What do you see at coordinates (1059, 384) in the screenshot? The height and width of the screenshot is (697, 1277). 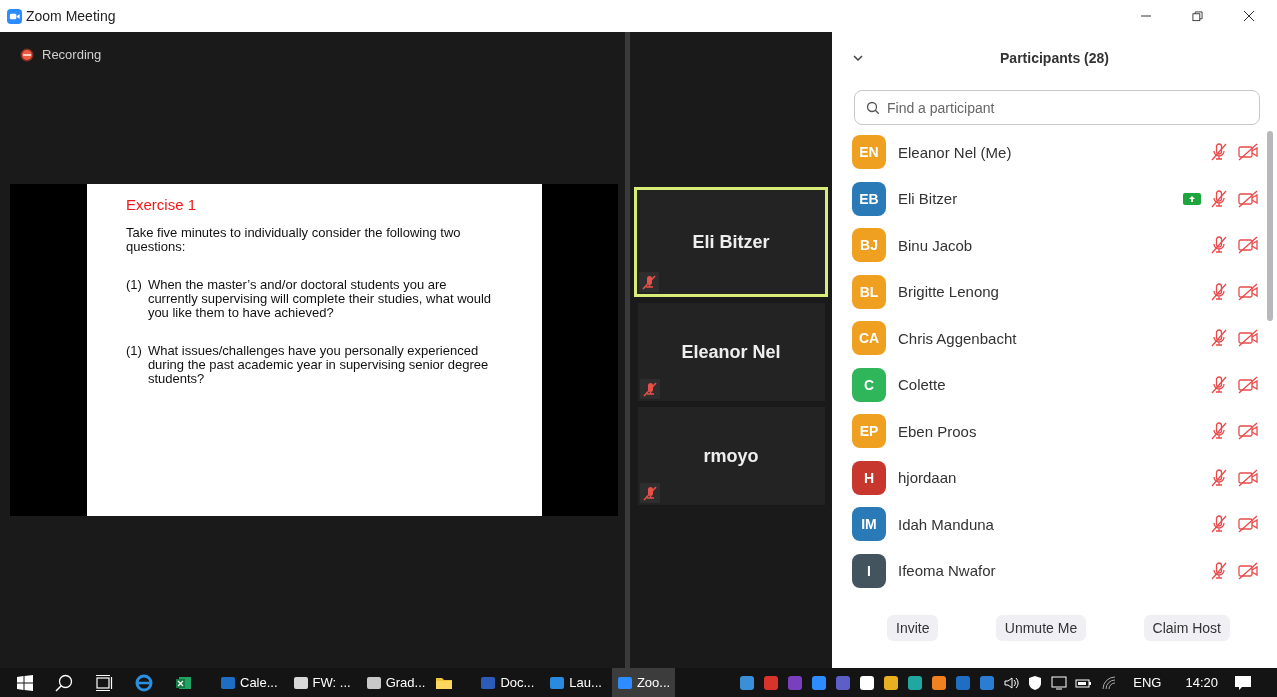 I see `participant-row: C Colette` at bounding box center [1059, 384].